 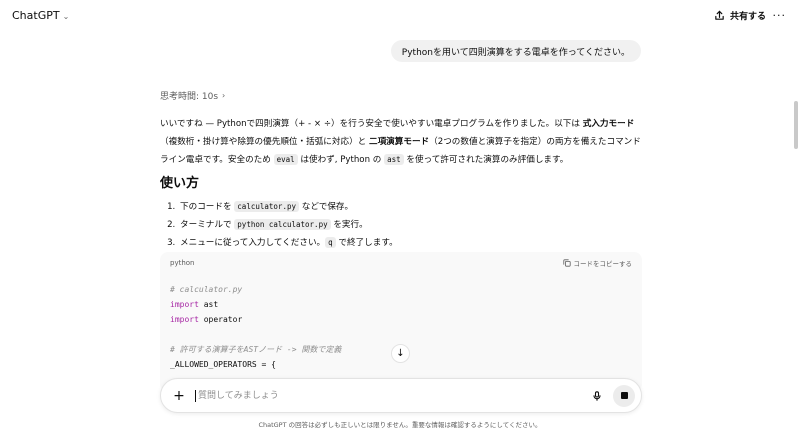 I want to click on top-bar: ChatGPT ⌄ 共有する, so click(x=400, y=15).